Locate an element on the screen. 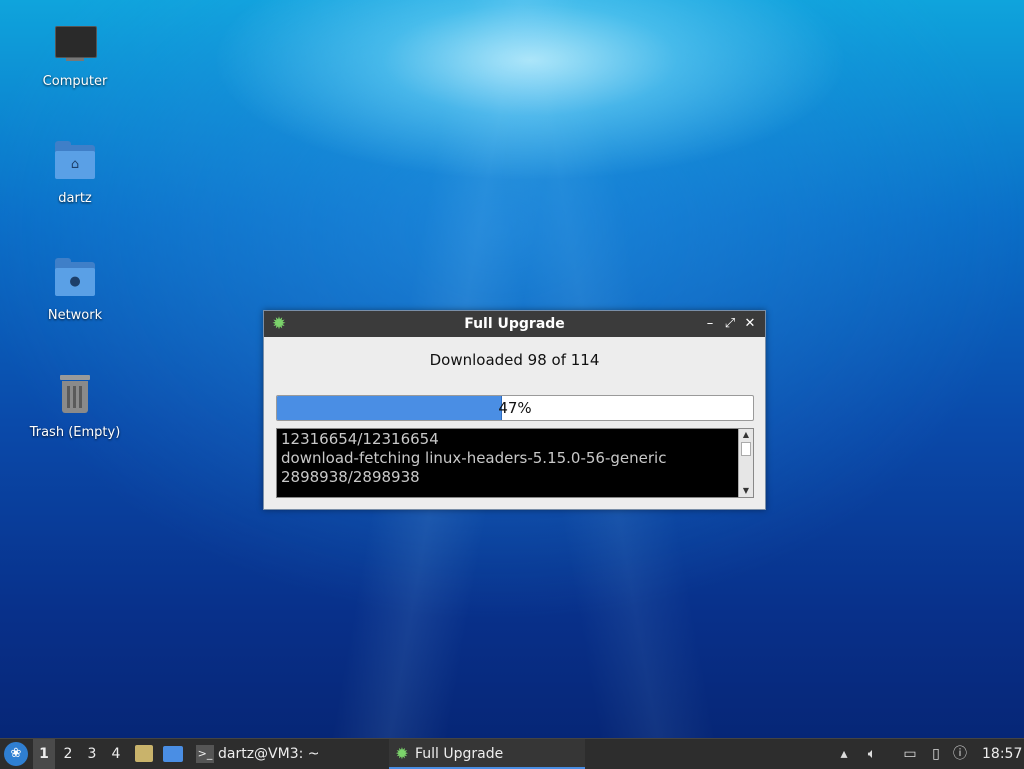 This screenshot has height=769, width=1024. clipboard-icon: ▯ is located at coordinates (936, 754).